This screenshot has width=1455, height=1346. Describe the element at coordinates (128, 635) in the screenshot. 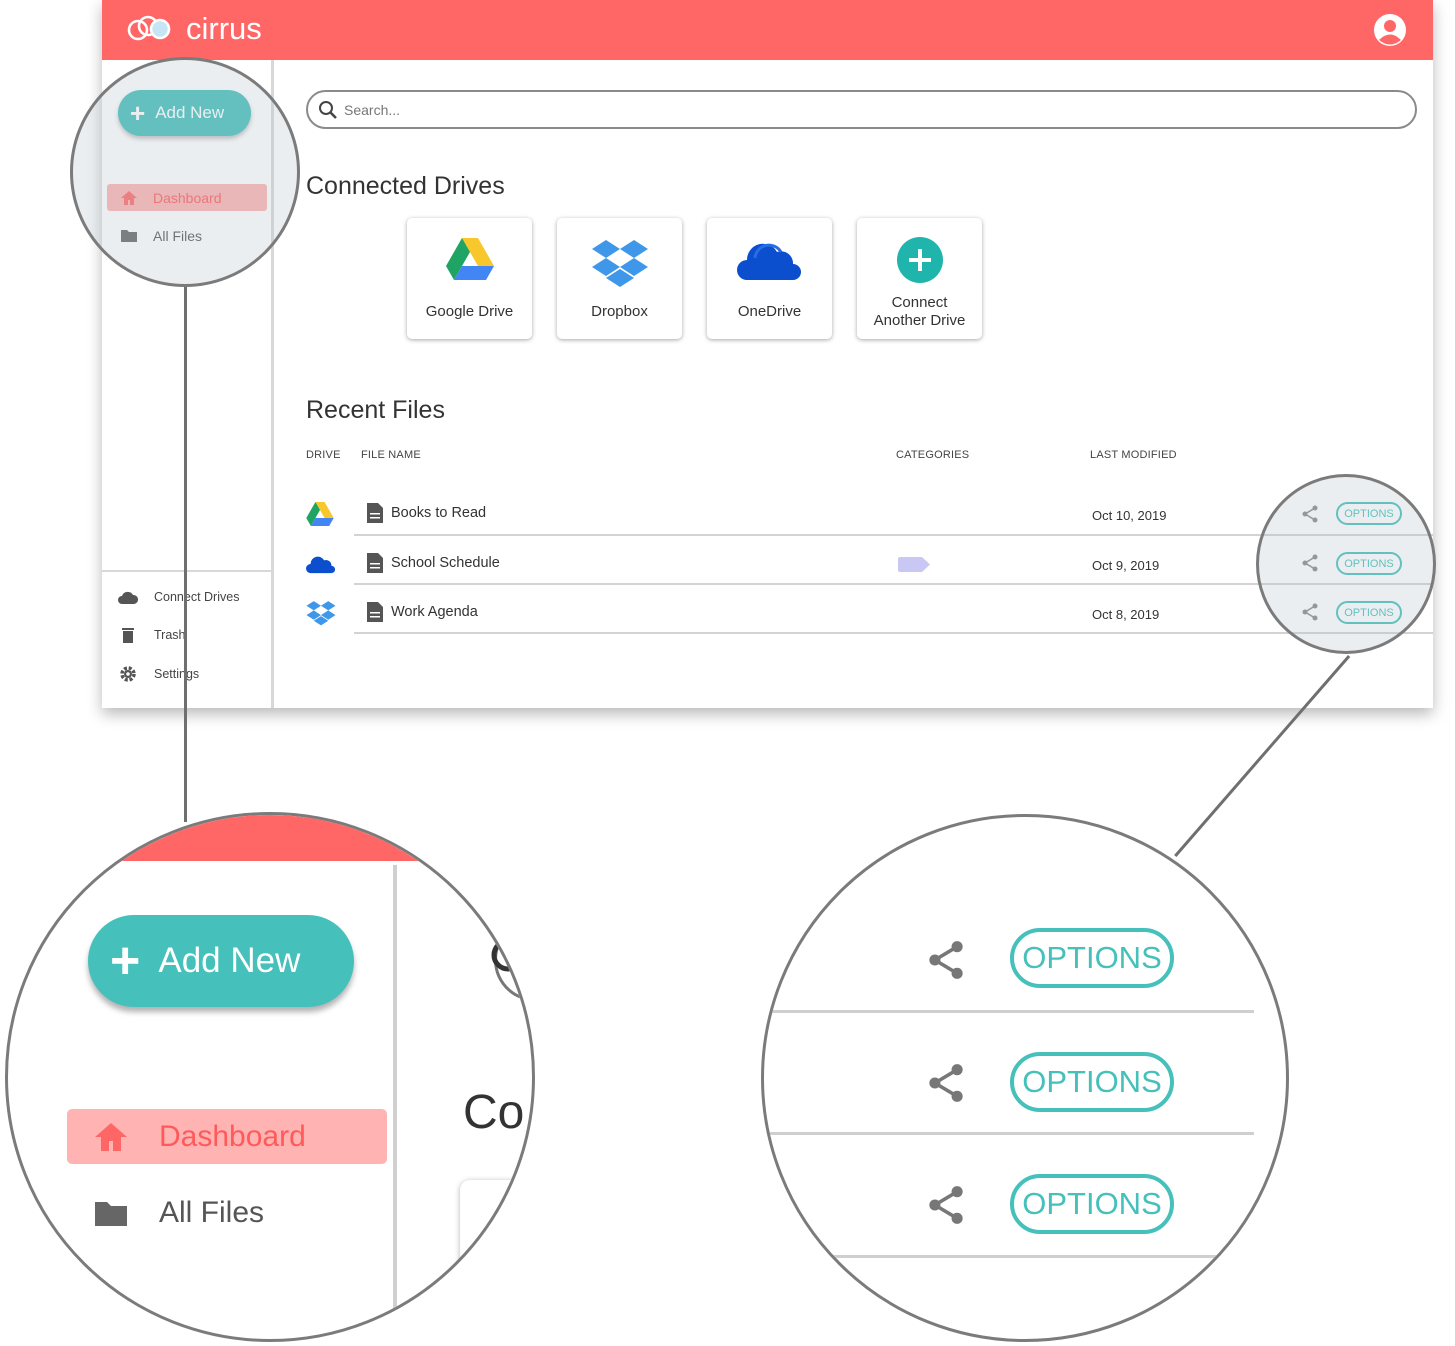

I see `trash-icon` at that location.